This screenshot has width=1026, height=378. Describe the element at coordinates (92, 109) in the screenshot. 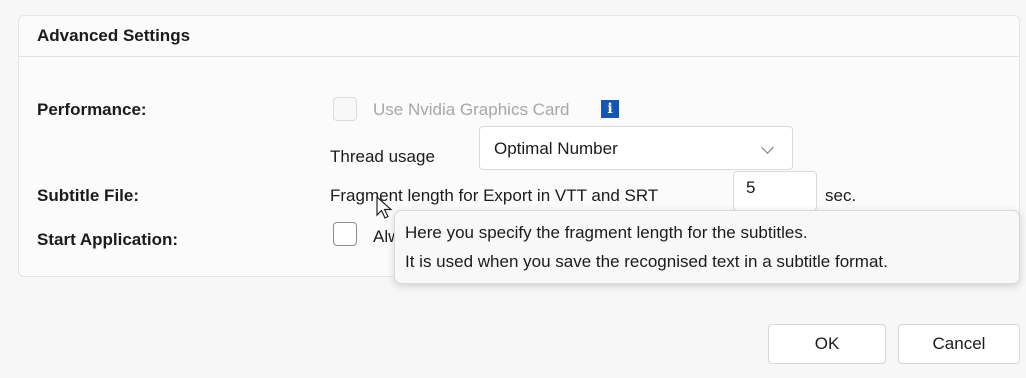

I see `performance-label: Performance:` at that location.